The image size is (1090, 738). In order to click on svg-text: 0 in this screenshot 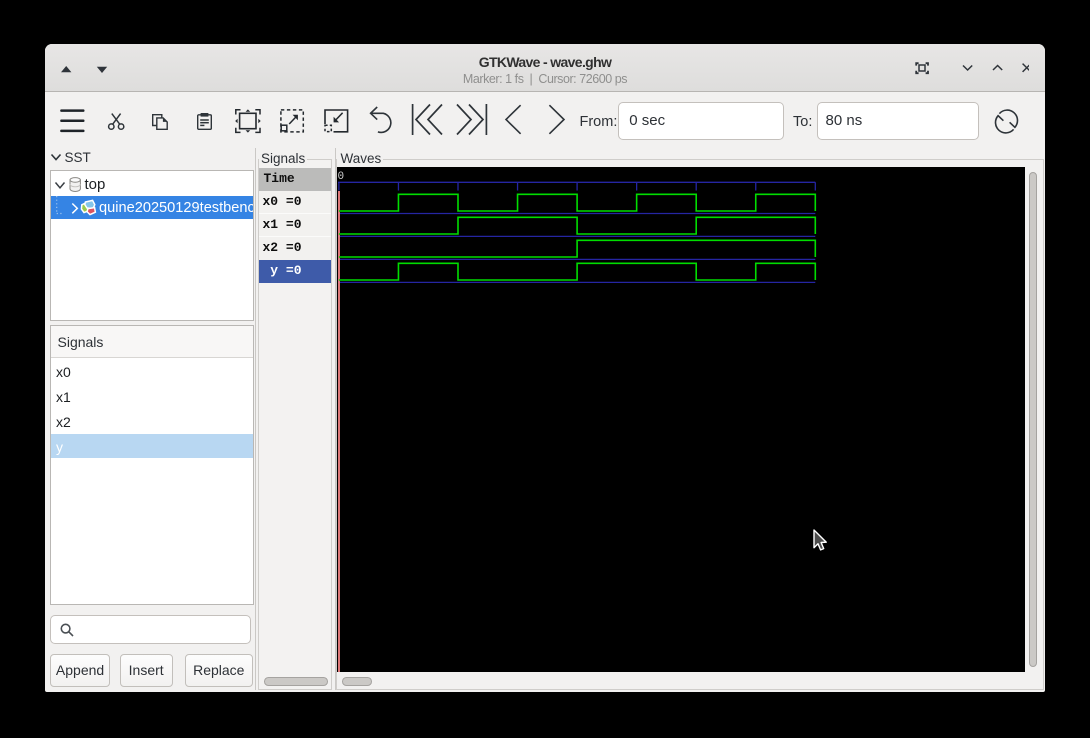, I will do `click(340, 177)`.